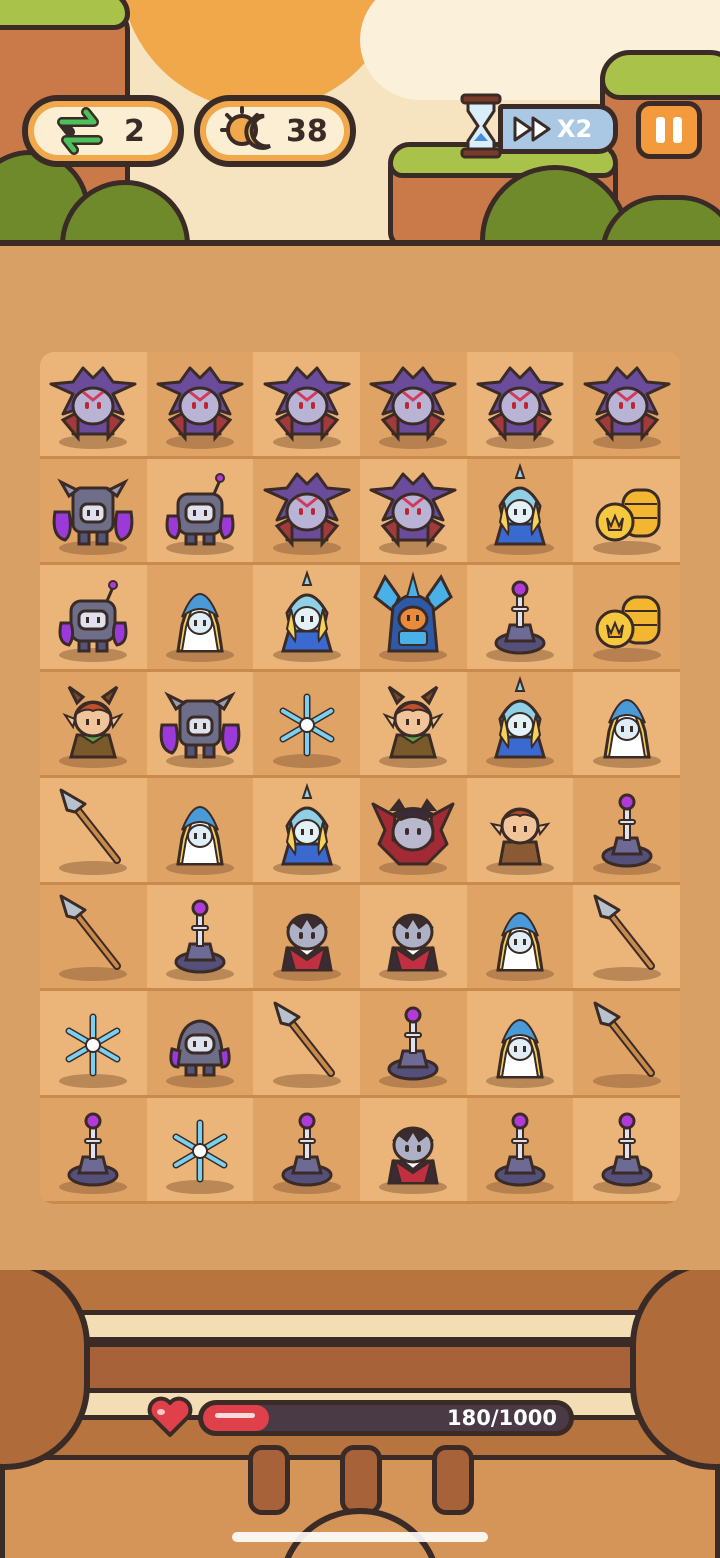  Describe the element at coordinates (532, 129) in the screenshot. I see `fast-forward-icon` at that location.